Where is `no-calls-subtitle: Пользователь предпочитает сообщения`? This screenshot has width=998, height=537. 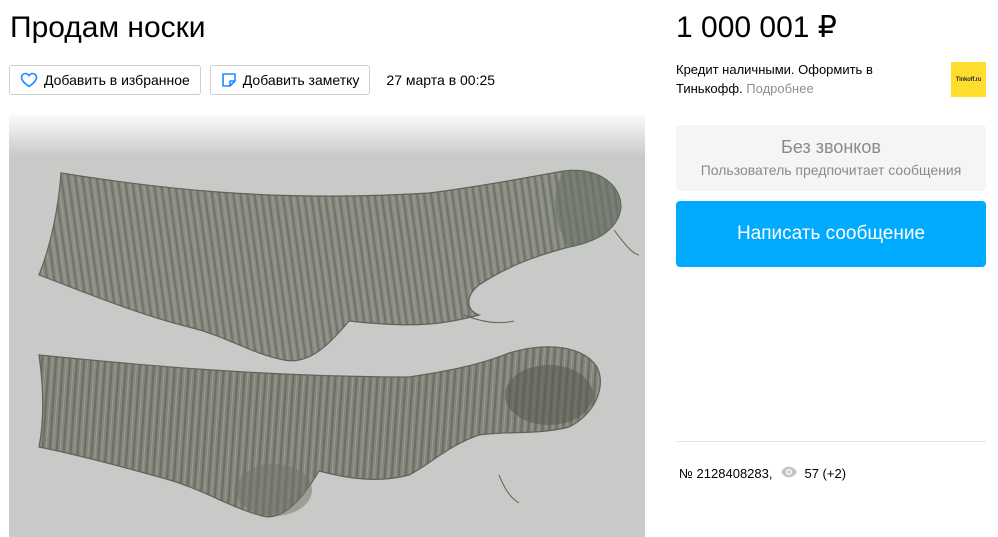
no-calls-subtitle: Пользователь предпочитает сообщения is located at coordinates (831, 170).